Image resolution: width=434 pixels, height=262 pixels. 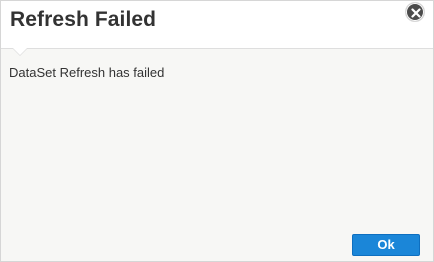 I want to click on close-icon, so click(x=416, y=13).